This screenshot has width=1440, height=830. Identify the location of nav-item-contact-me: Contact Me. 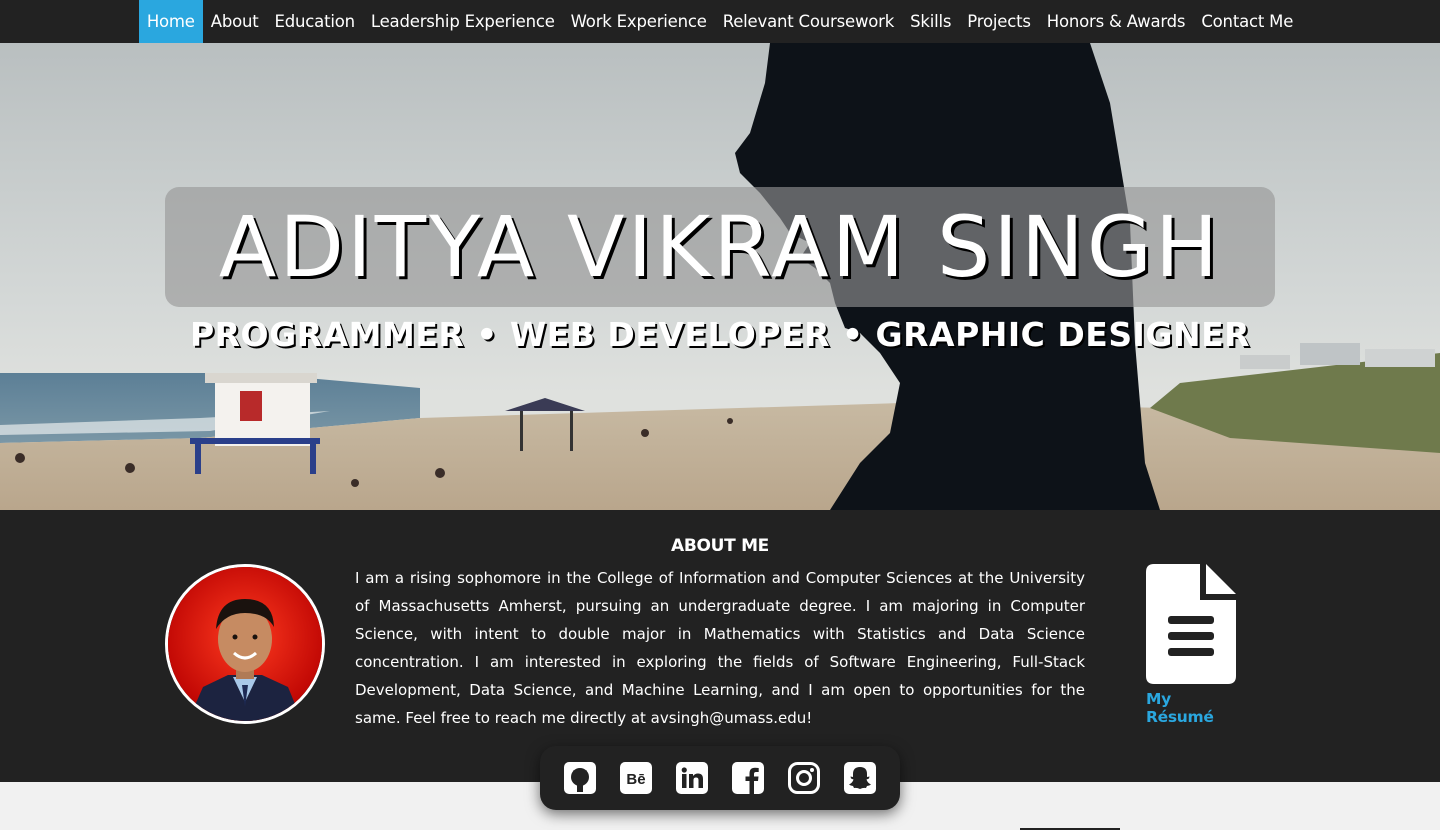
(1247, 21).